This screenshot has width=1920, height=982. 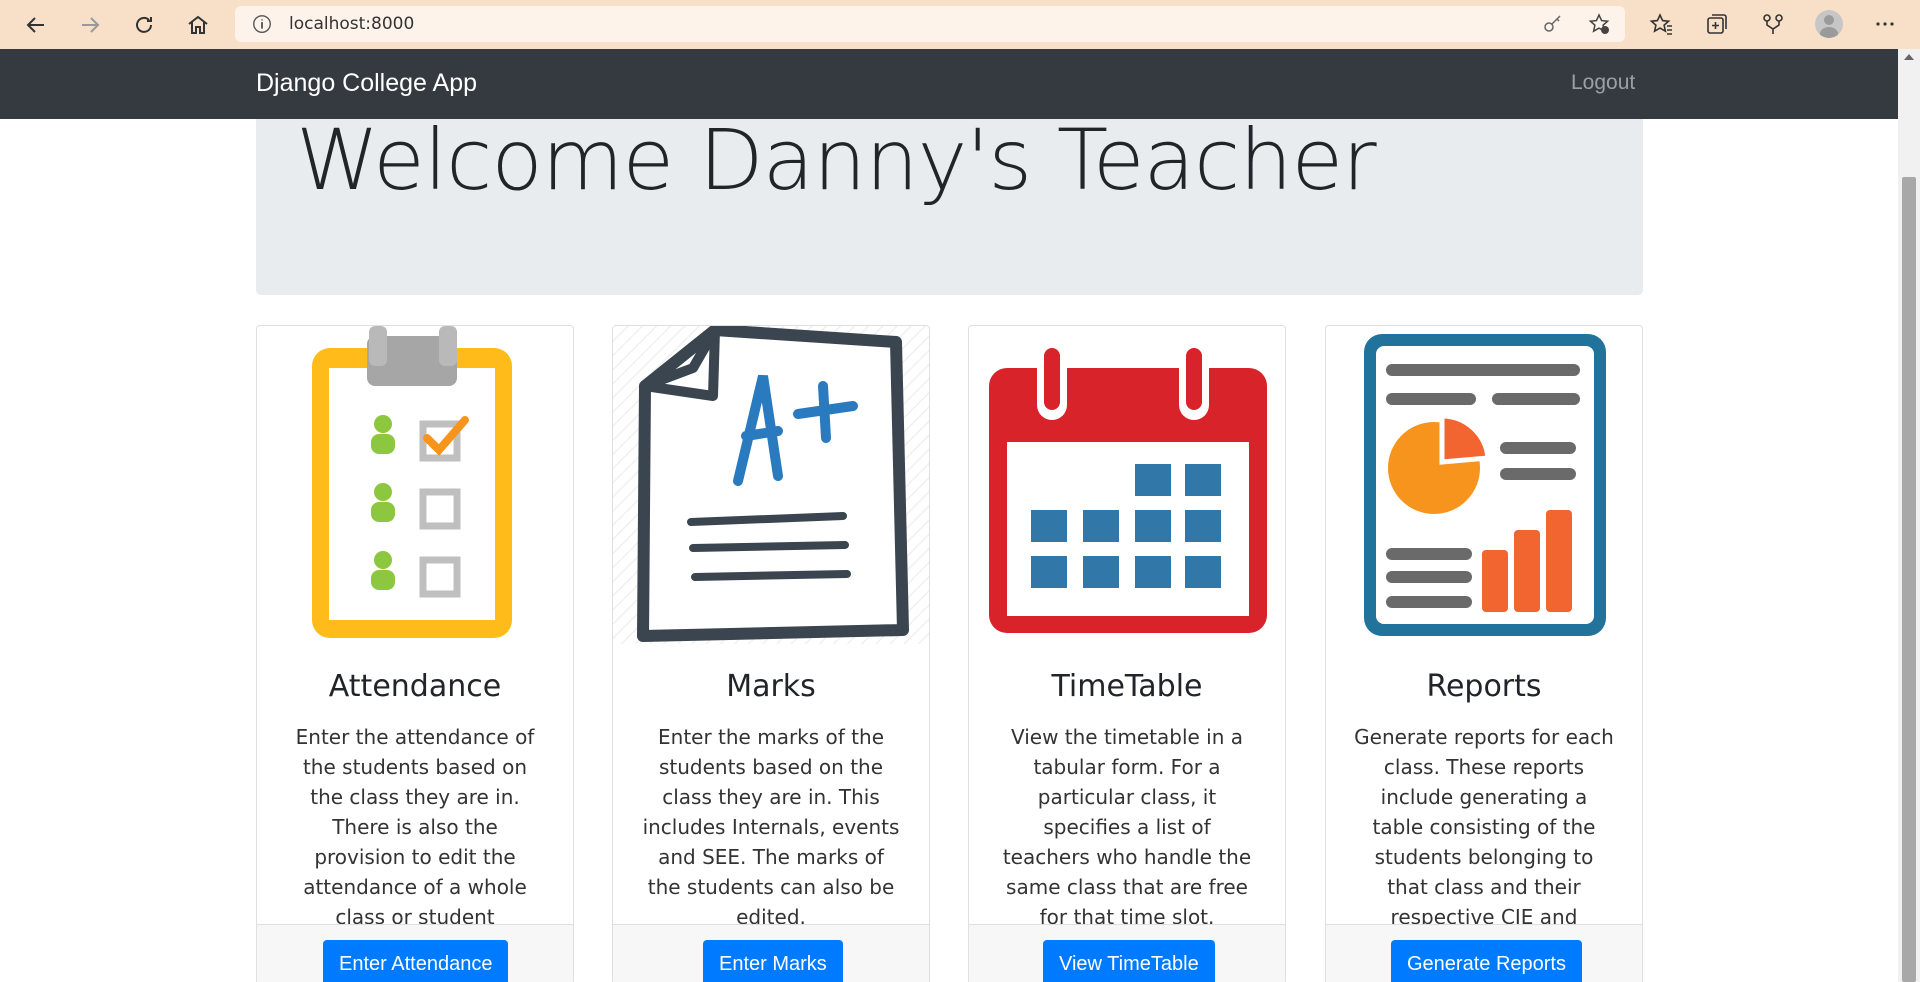 I want to click on profile-button, so click(x=1829, y=24).